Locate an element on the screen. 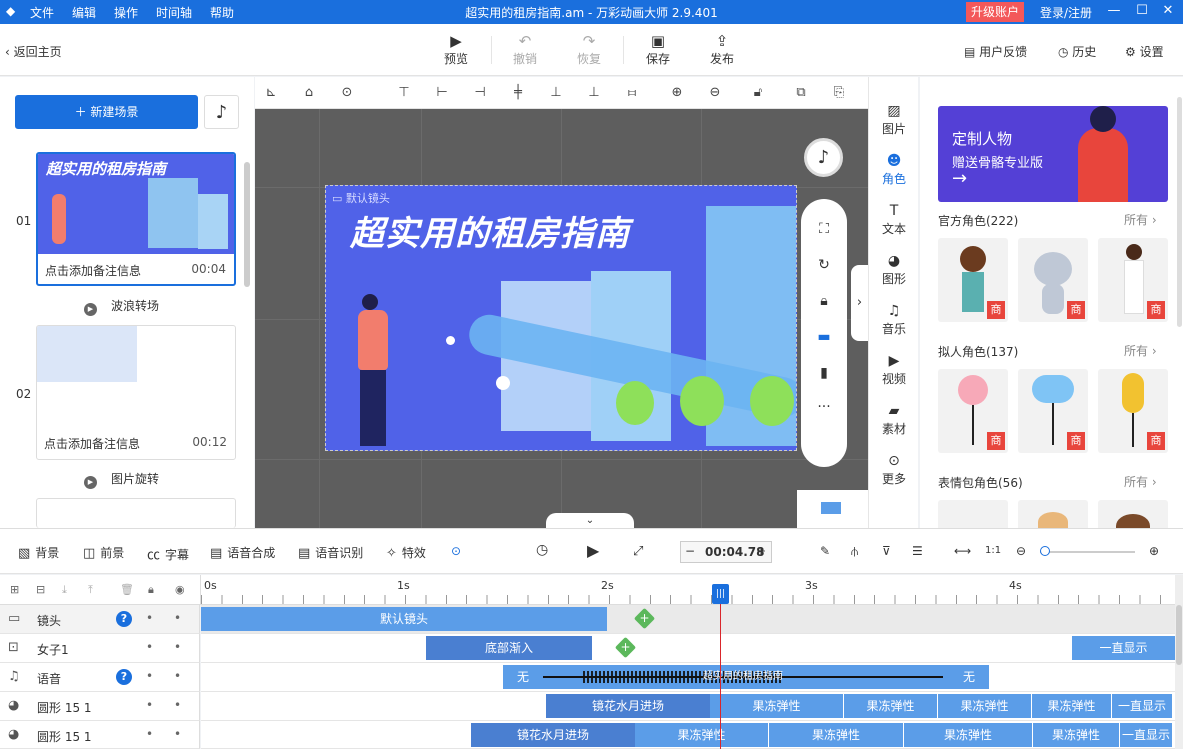 The image size is (1183, 749). distribute-icon: ⊥ is located at coordinates (556, 92).